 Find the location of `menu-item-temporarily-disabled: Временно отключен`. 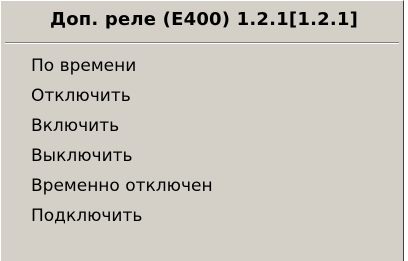

menu-item-temporarily-disabled: Временно отключен is located at coordinates (202, 186).